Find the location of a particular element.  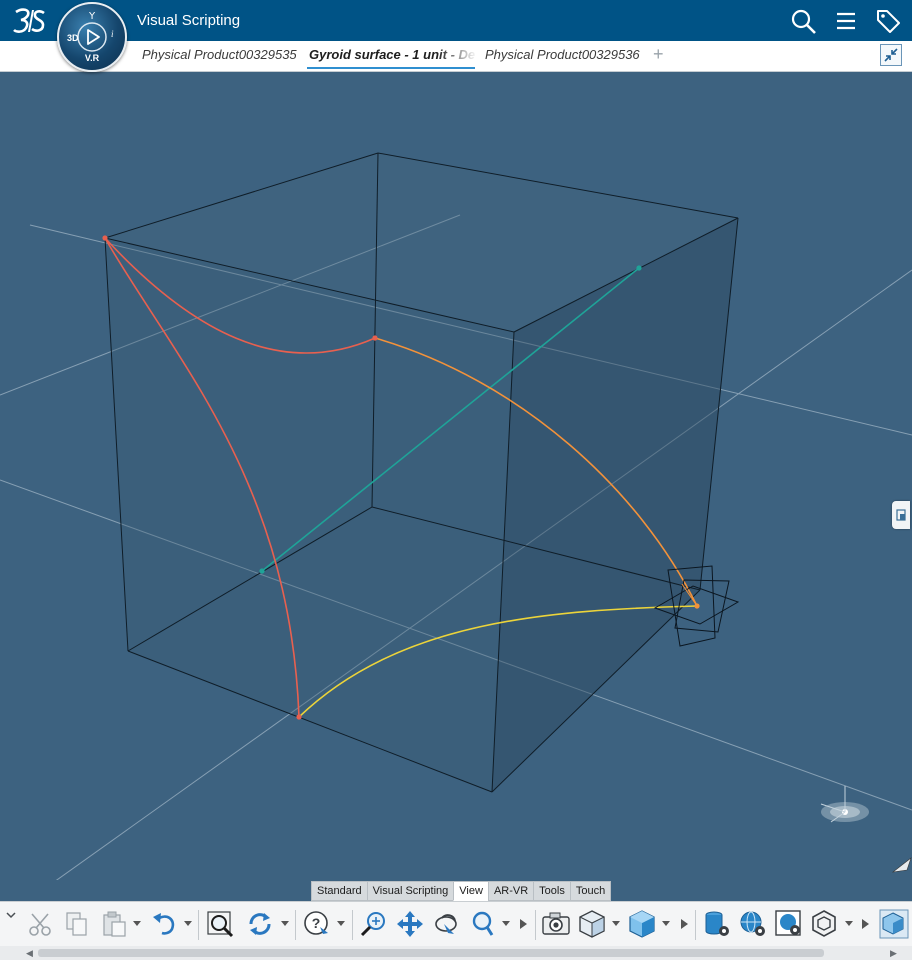

tab-physical-product-1: Physical Product00329535 is located at coordinates (219, 54).